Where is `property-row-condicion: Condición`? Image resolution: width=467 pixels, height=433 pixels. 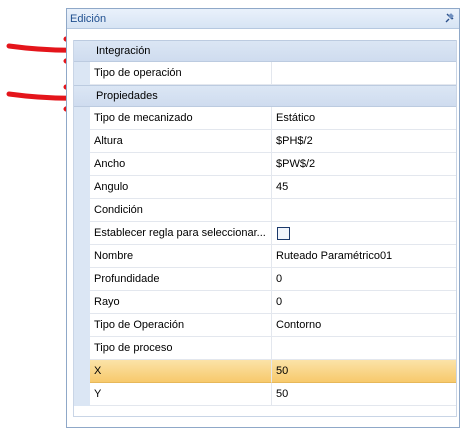
property-row-condicion: Condición is located at coordinates (265, 210).